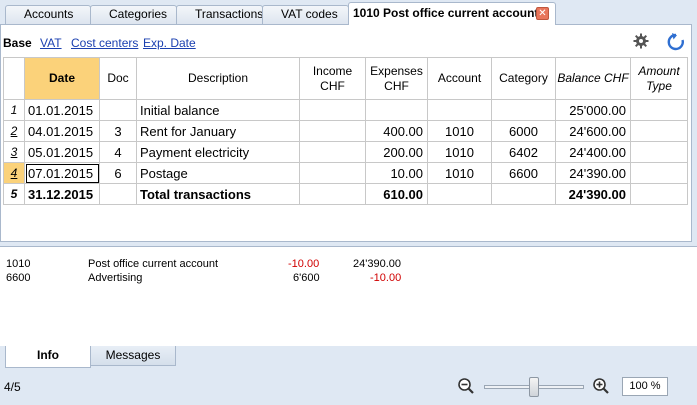 The height and width of the screenshot is (405, 697). I want to click on column-header-doc: Doc, so click(118, 78).